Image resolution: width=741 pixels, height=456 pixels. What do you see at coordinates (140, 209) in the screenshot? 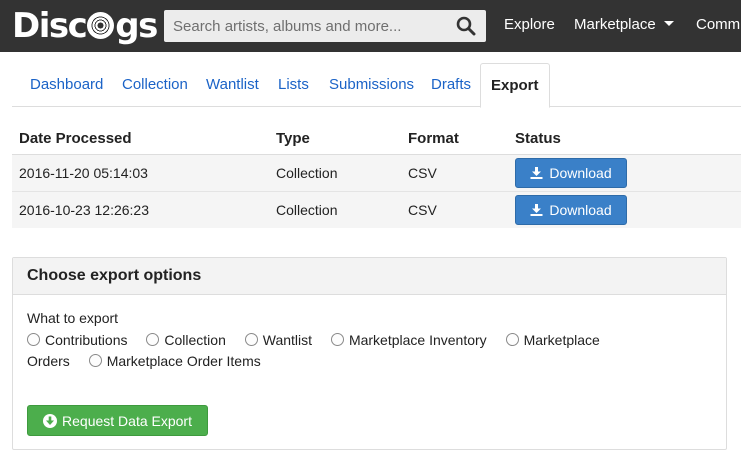
I see `cell-date: 2016-10-23 12:26:23` at bounding box center [140, 209].